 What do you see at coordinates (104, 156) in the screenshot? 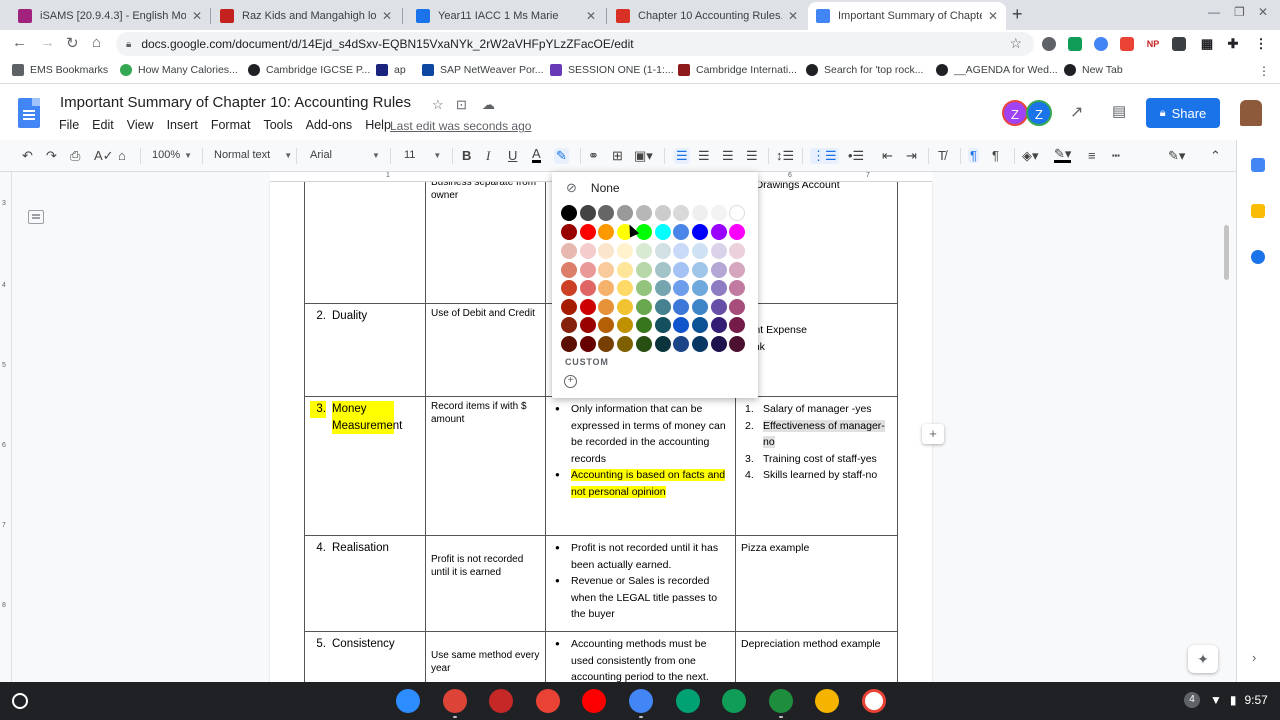
I see `spellcheck-icon: A✓` at bounding box center [104, 156].